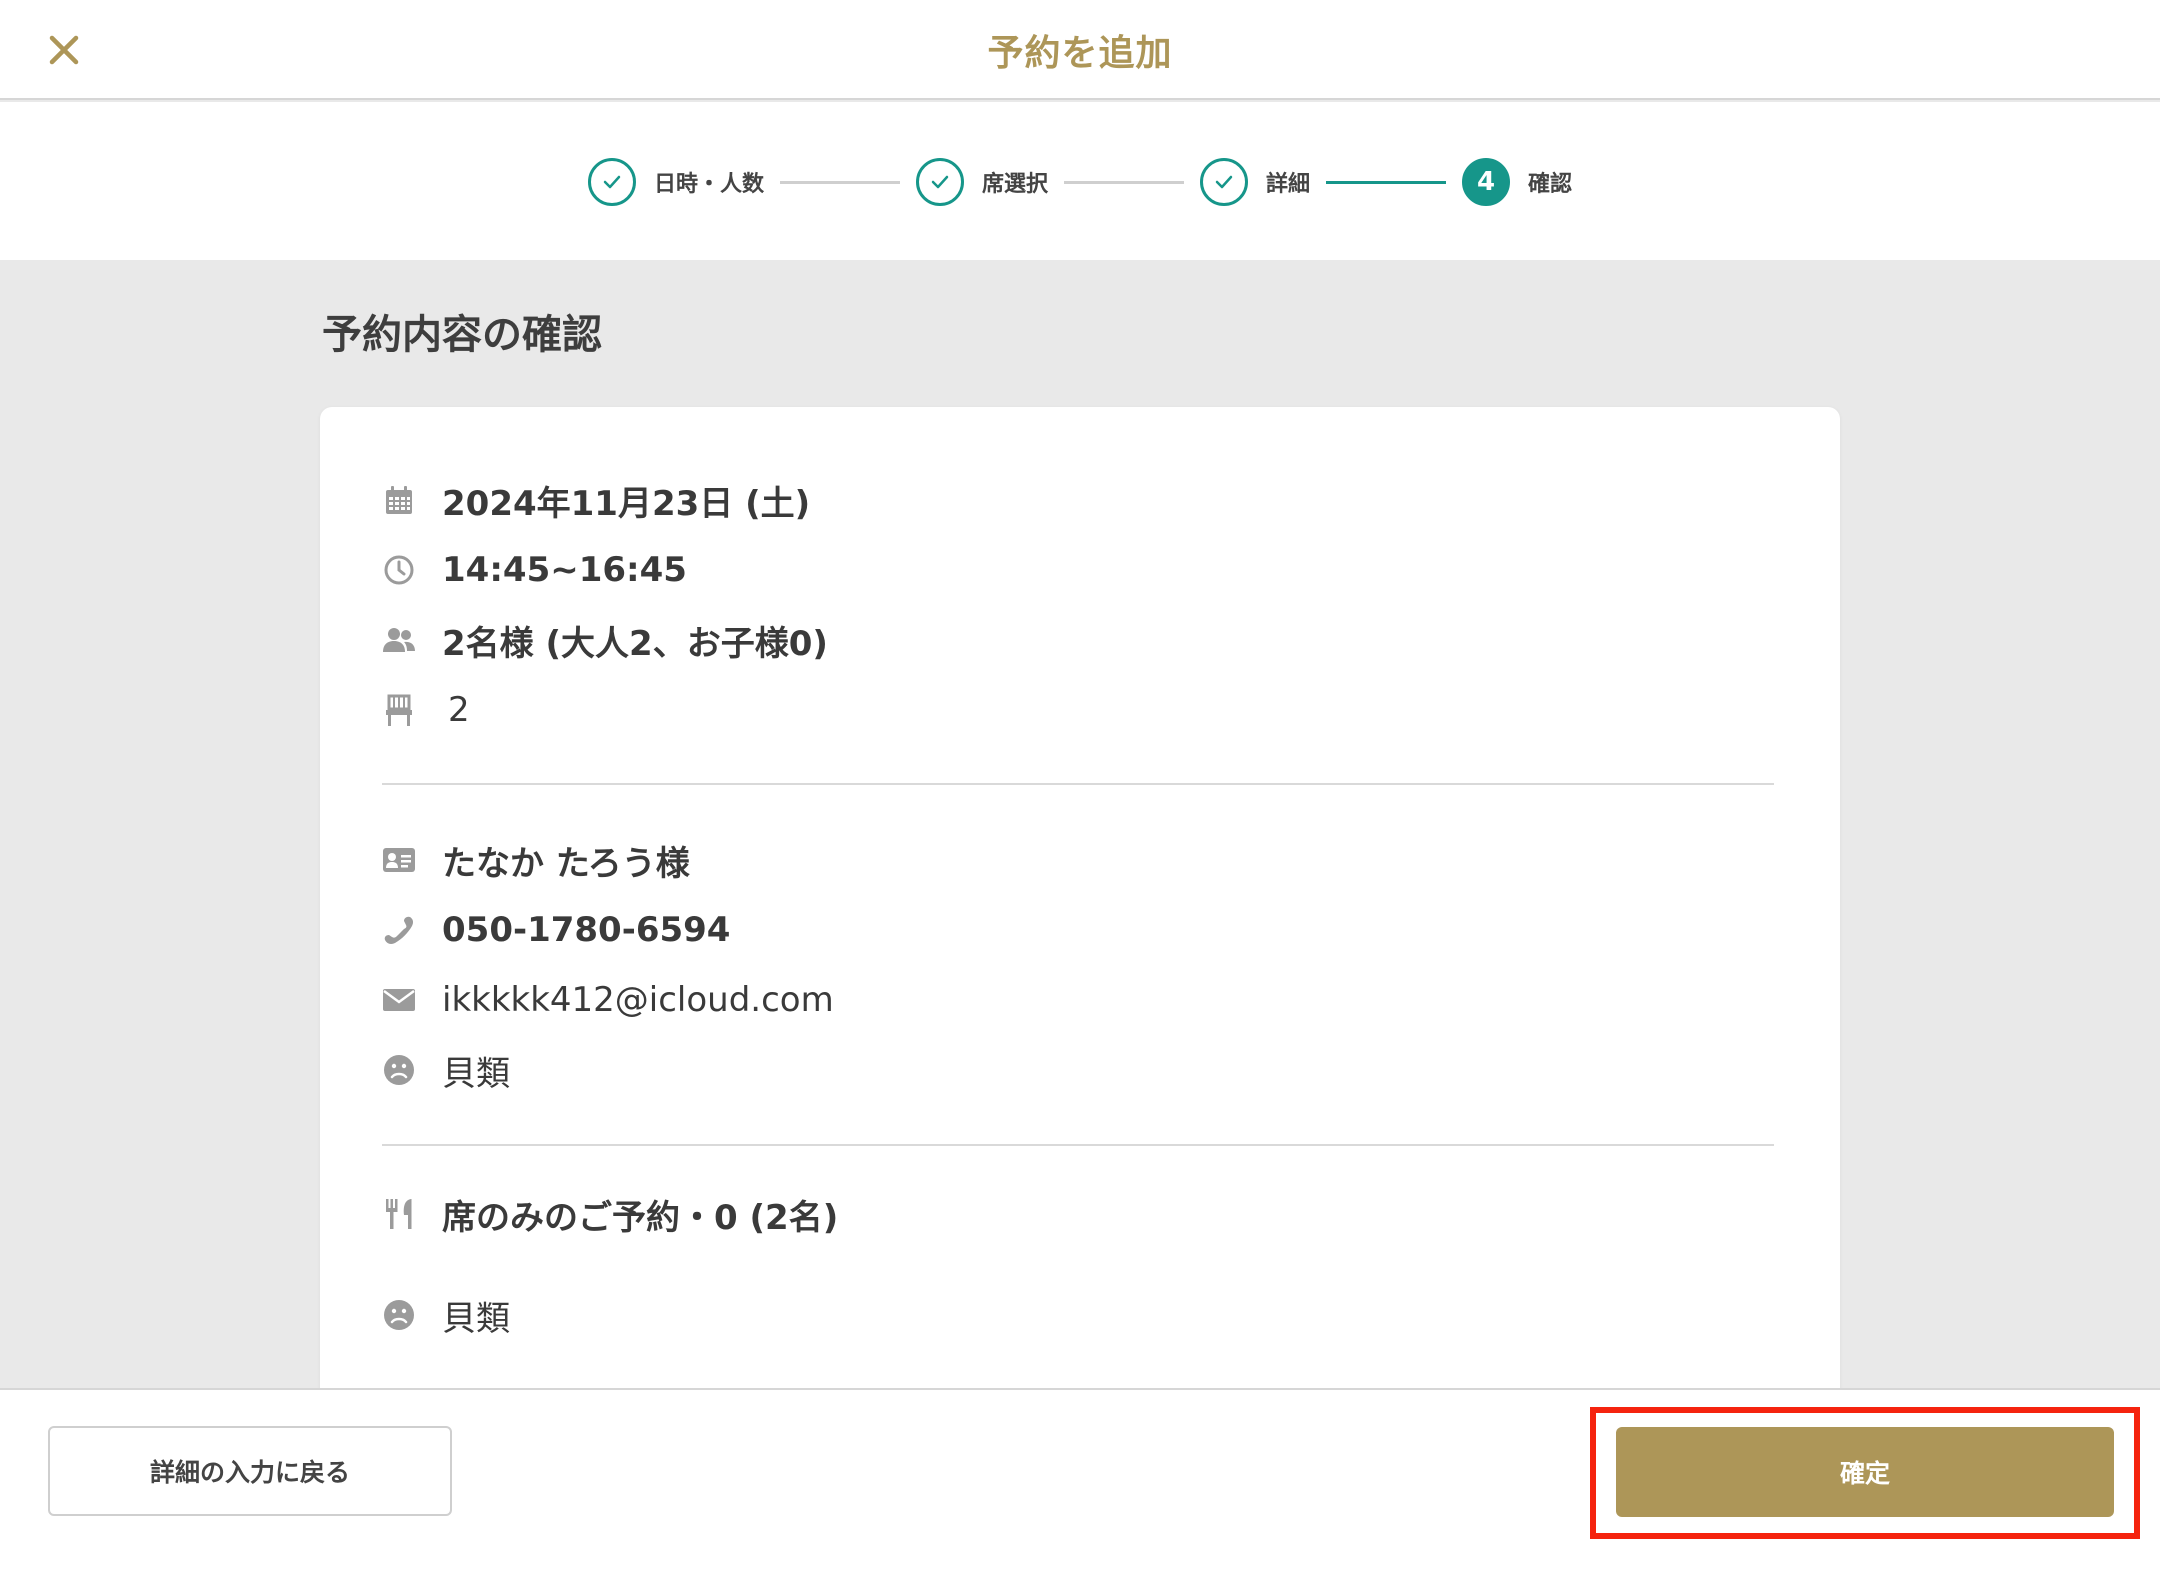  Describe the element at coordinates (399, 1000) in the screenshot. I see `mail-icon` at that location.